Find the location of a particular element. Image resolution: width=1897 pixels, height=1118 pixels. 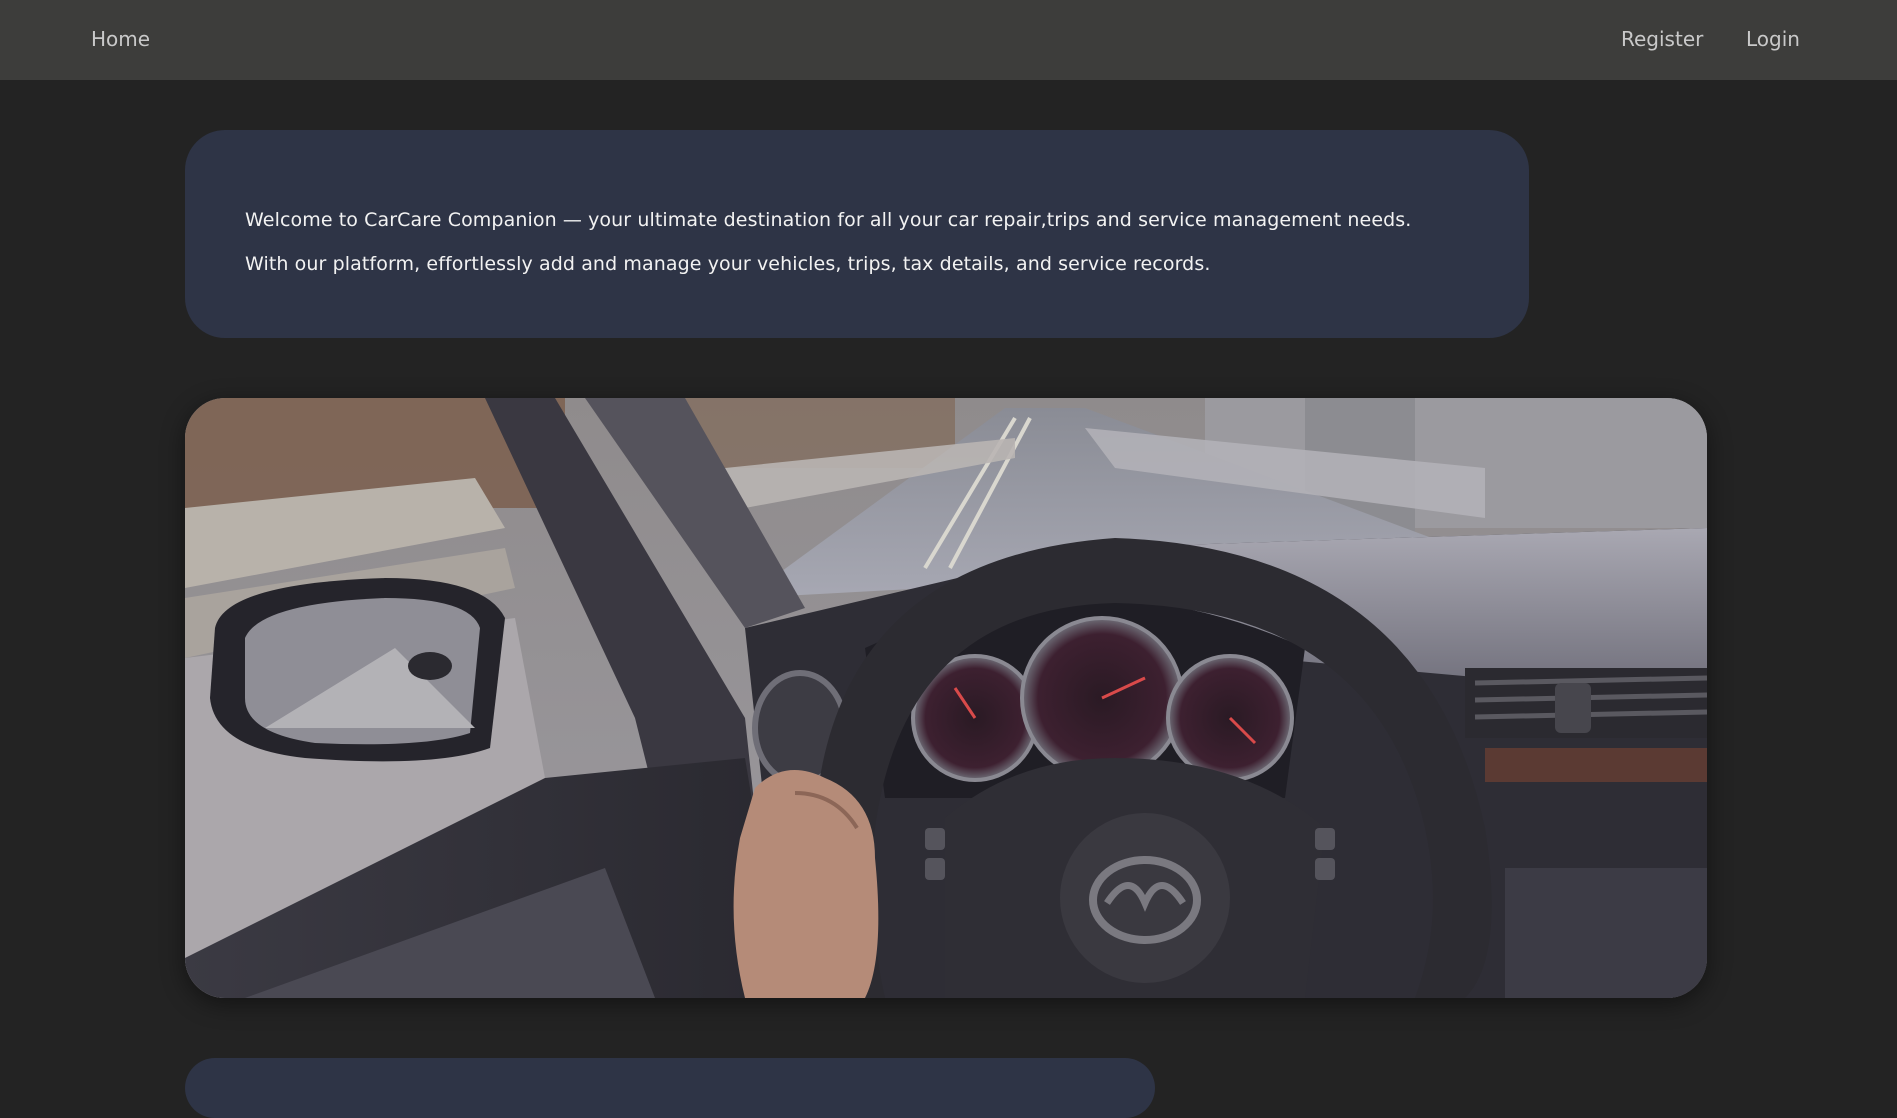

nav-register-link: Register is located at coordinates (1662, 40).